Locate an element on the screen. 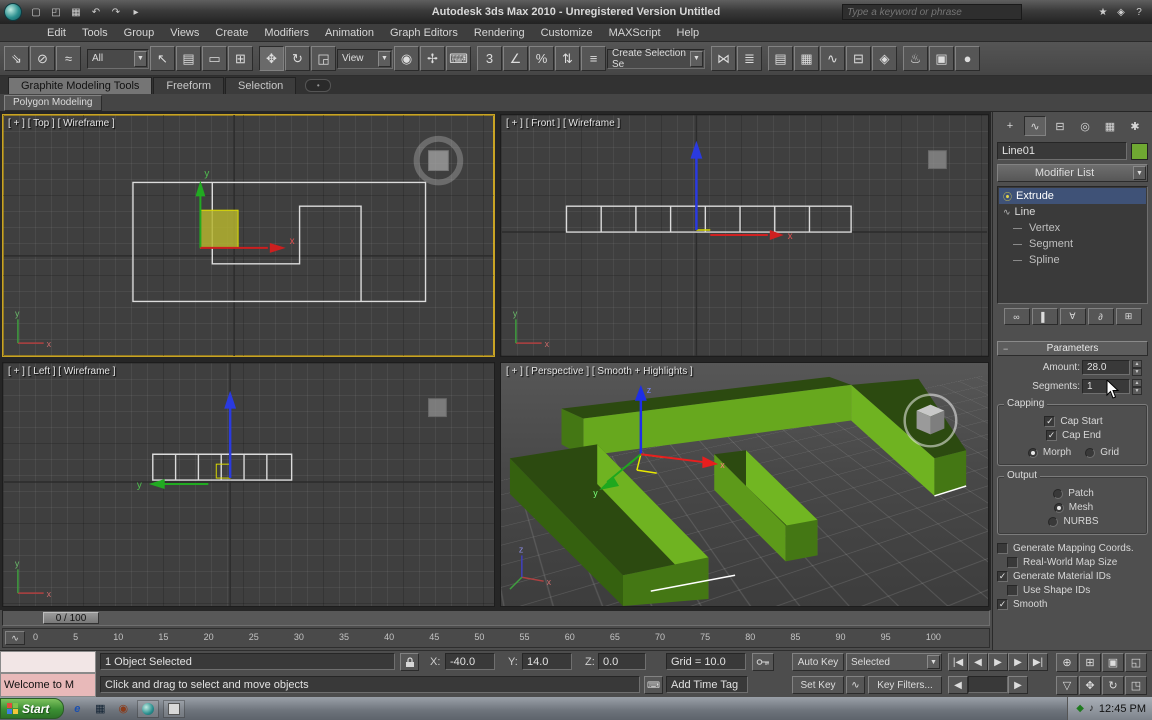 This screenshot has height=720, width=1152. select-and-link-button: ⇘ is located at coordinates (16, 58).